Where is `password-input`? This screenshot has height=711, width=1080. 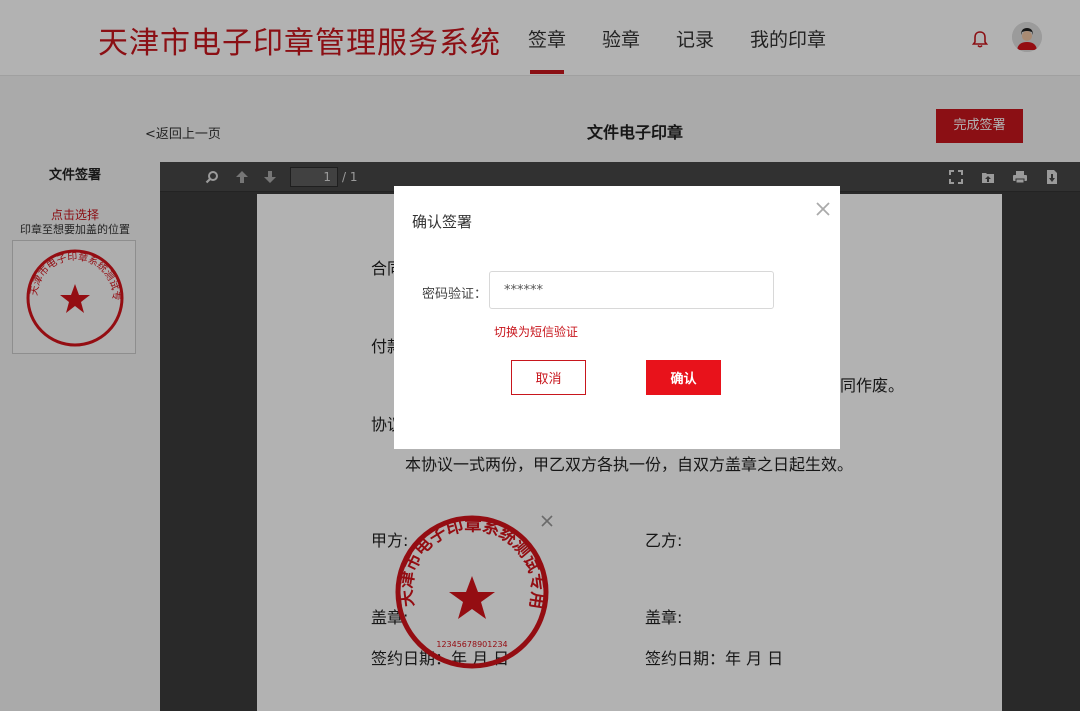 password-input is located at coordinates (631, 290).